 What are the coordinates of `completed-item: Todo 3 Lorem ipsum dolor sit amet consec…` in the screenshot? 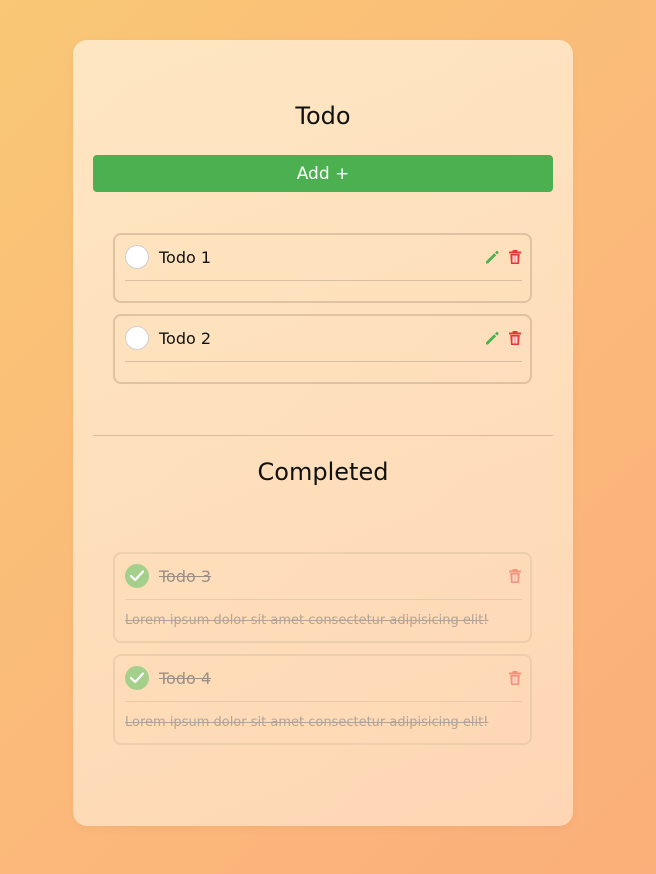 It's located at (322, 597).